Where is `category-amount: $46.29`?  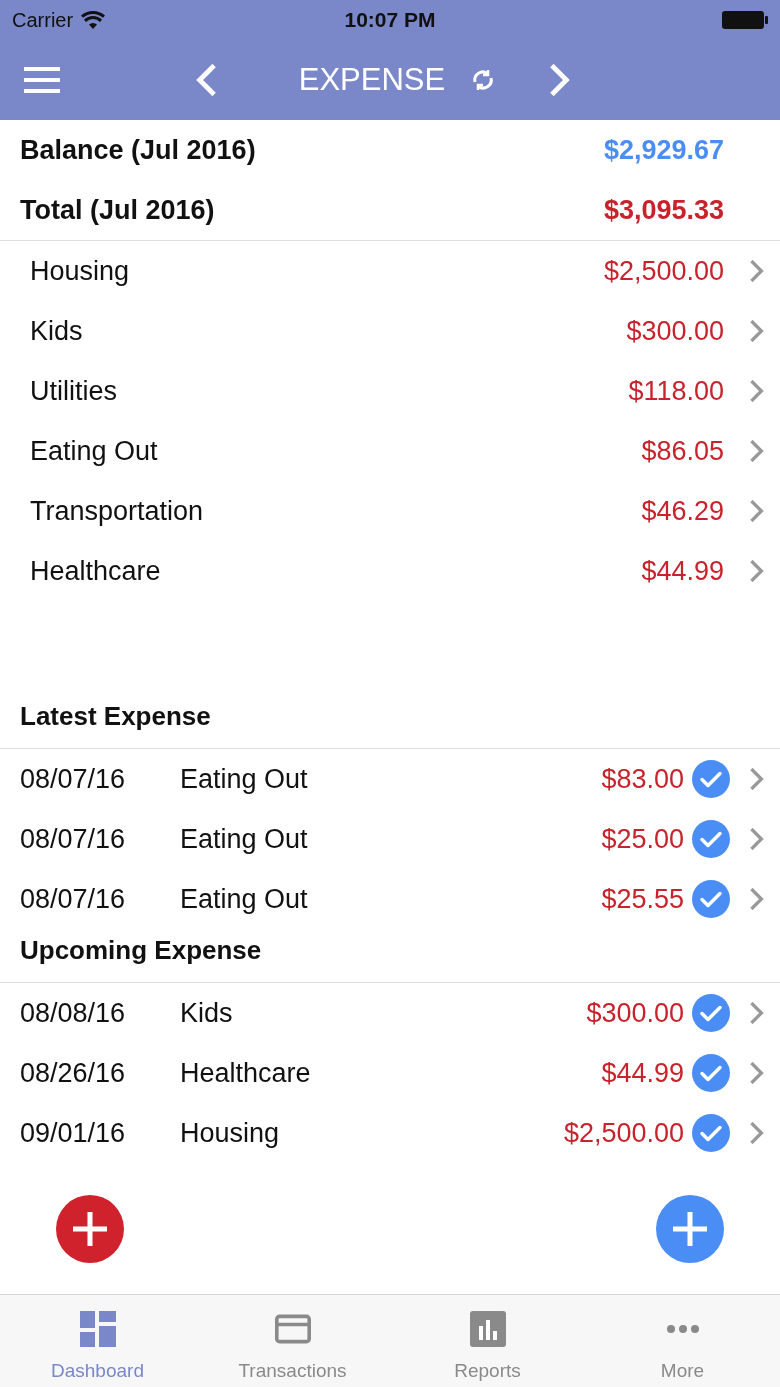
category-amount: $46.29 is located at coordinates (682, 511).